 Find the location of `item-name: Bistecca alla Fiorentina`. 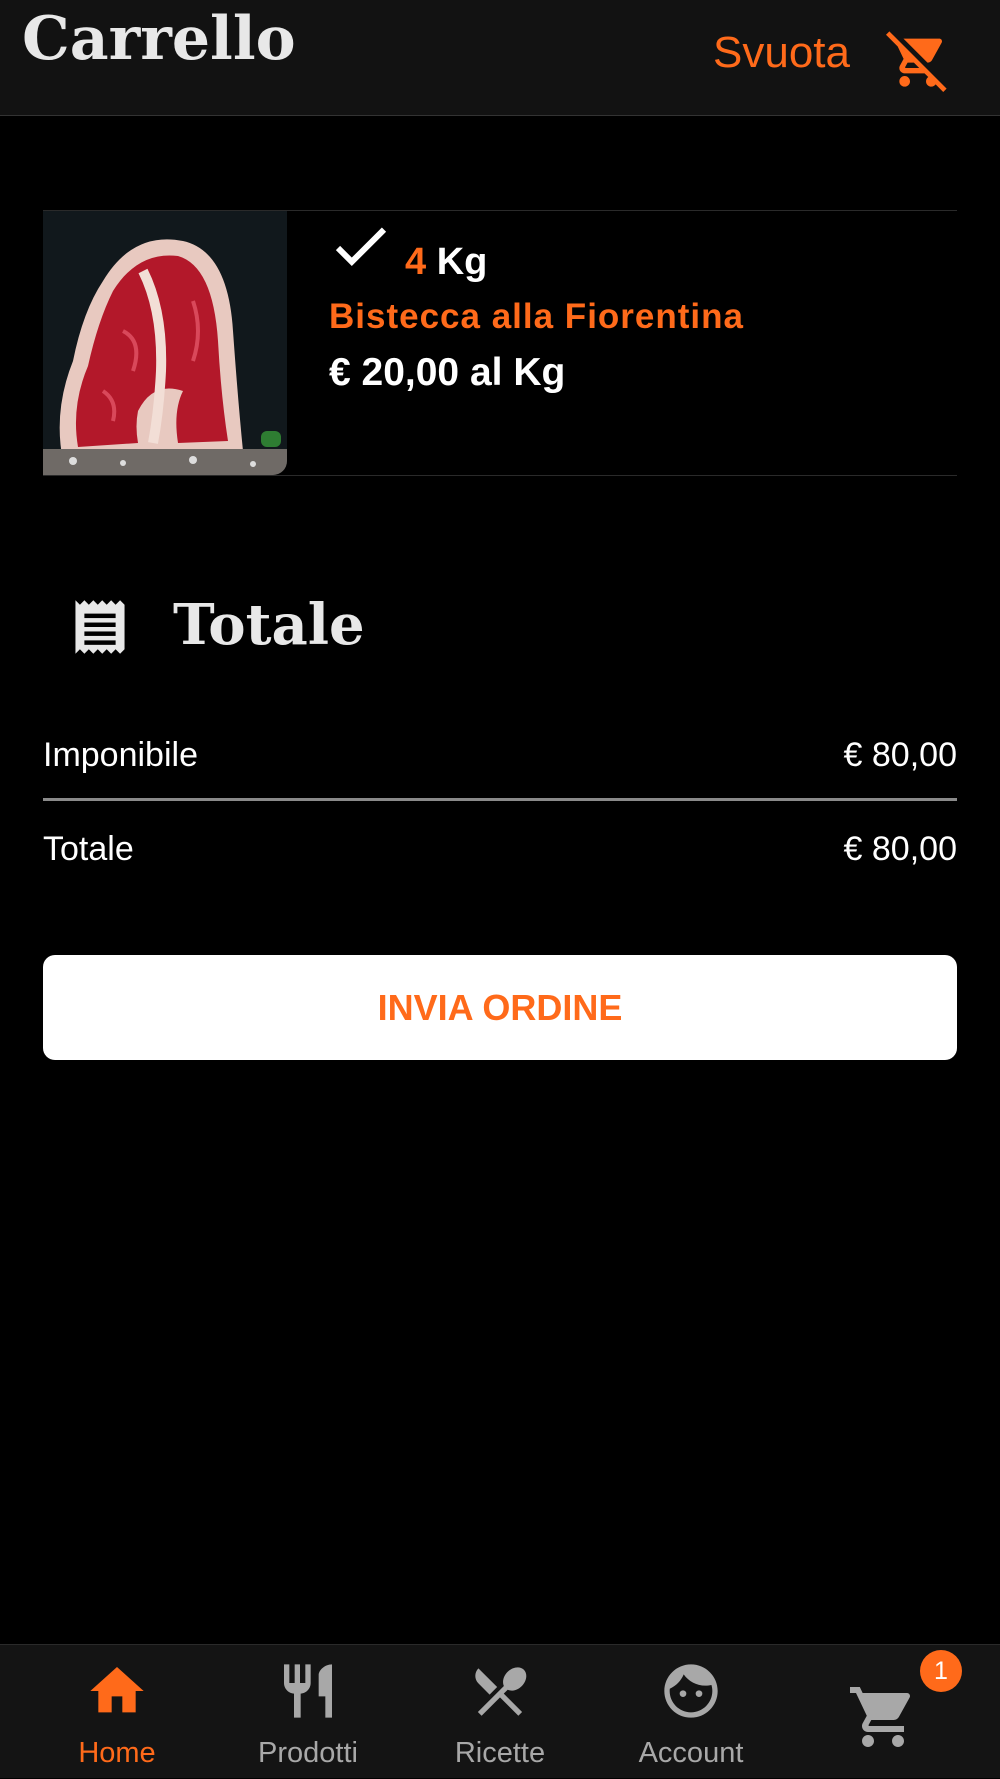

item-name: Bistecca alla Fiorentina is located at coordinates (536, 316).